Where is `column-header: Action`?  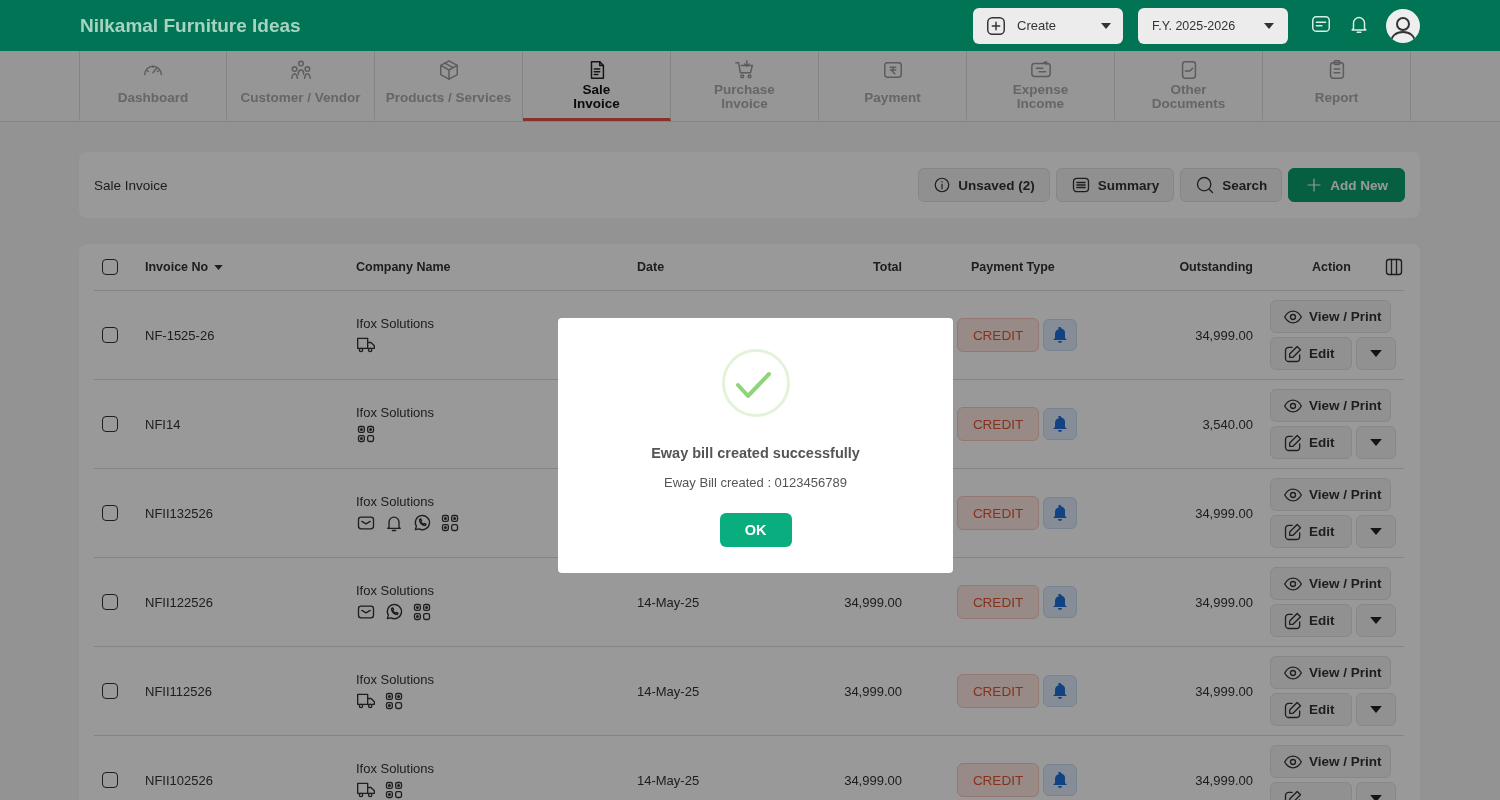 column-header: Action is located at coordinates (1331, 267).